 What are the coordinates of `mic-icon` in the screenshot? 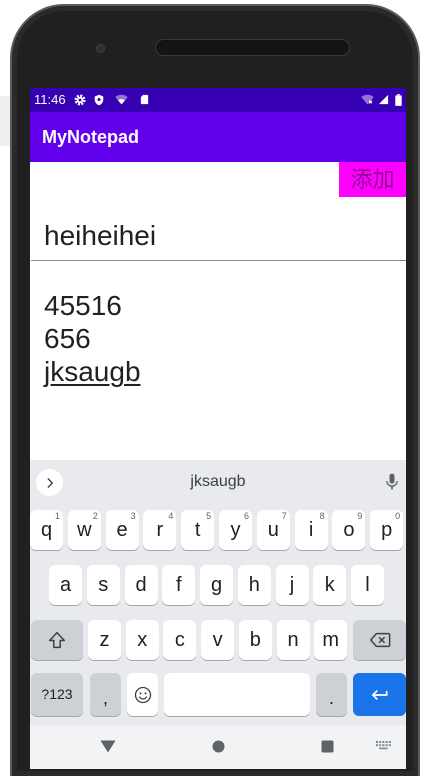 It's located at (392, 482).